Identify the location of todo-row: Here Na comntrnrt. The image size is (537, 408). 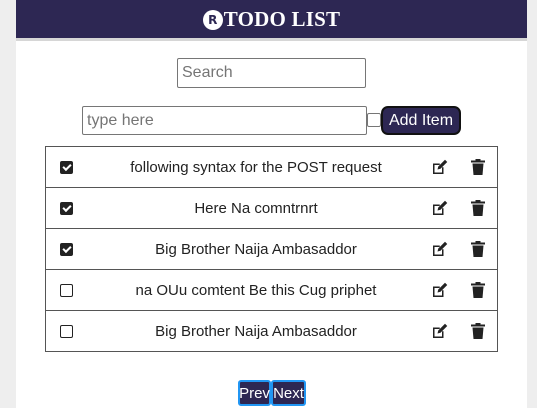
(271, 208).